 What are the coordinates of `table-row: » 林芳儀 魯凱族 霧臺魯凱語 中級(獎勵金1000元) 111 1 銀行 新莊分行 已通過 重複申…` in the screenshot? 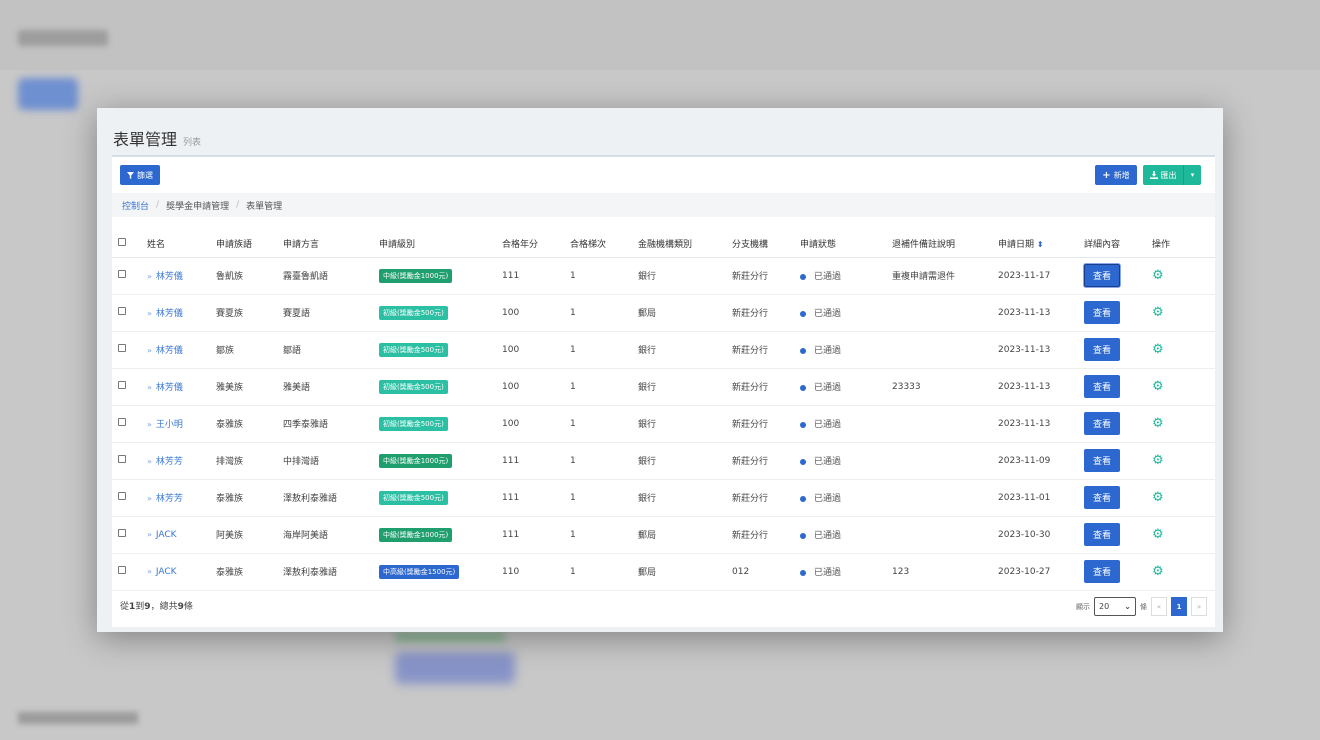 It's located at (663, 276).